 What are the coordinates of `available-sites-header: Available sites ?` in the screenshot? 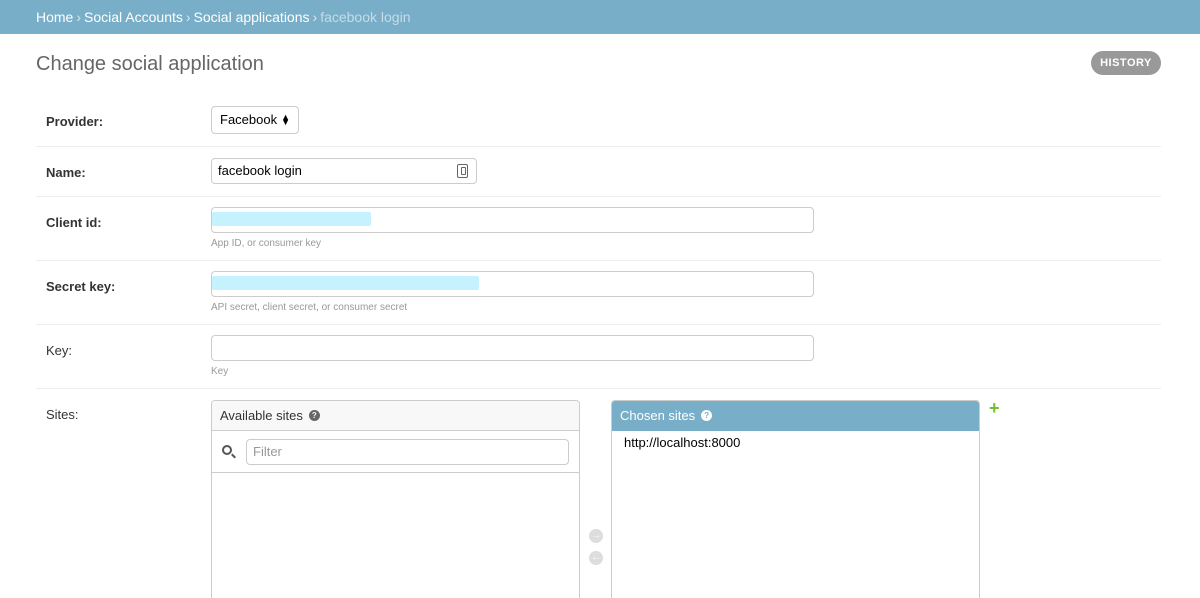 It's located at (395, 416).